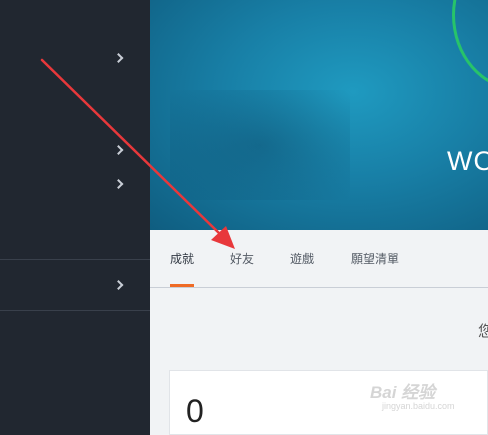  Describe the element at coordinates (319, 259) in the screenshot. I see `profile-tabs: 成就 好友 遊戲 願望清單` at that location.